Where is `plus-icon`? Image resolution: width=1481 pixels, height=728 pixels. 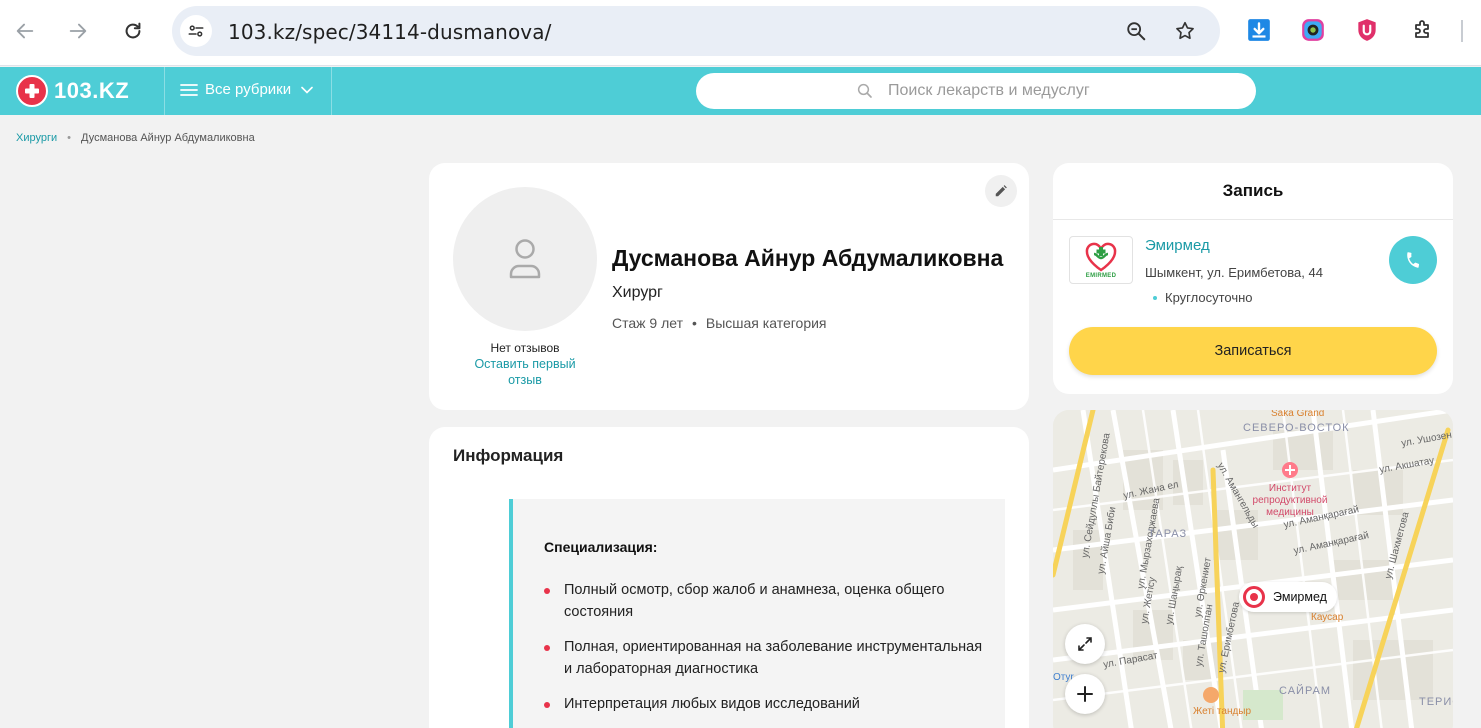 plus-icon is located at coordinates (1085, 694).